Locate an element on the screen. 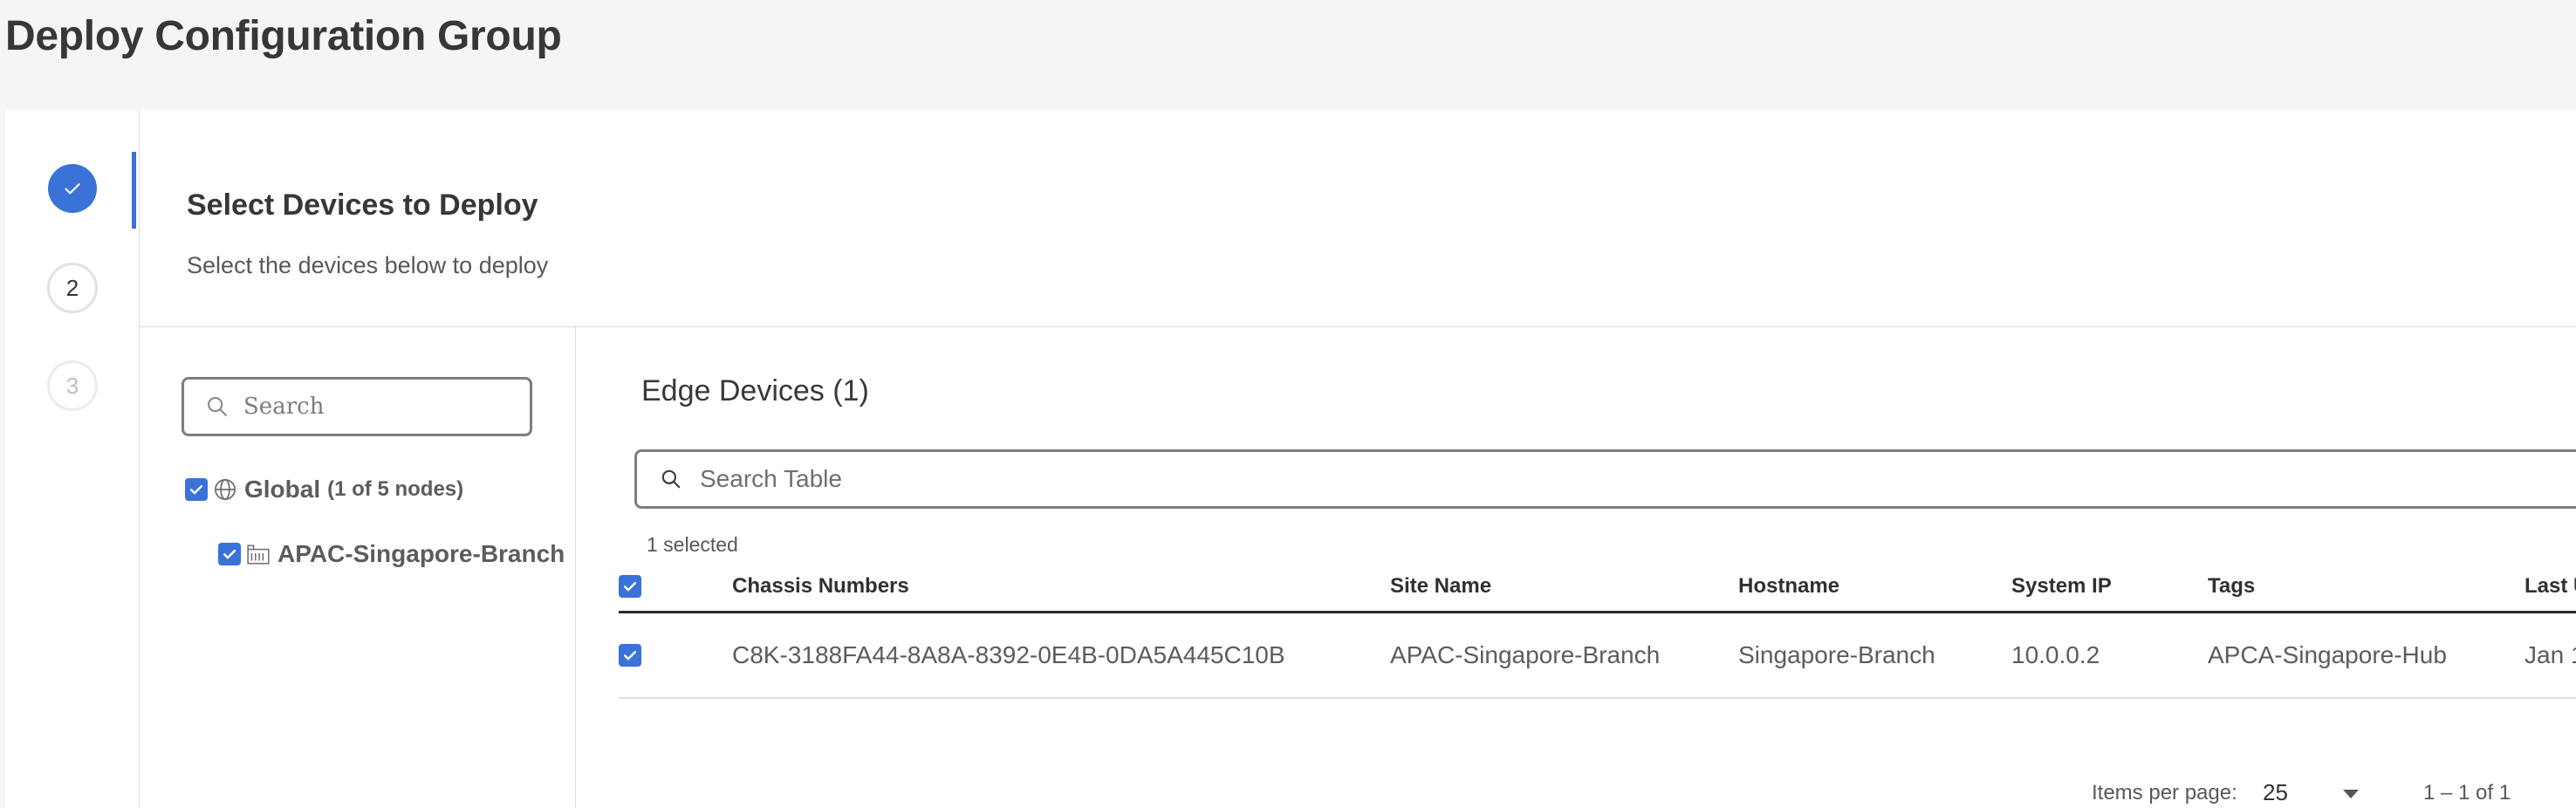  pagination: Items per page: 25 1 – 1 of 1 is located at coordinates (1576, 793).